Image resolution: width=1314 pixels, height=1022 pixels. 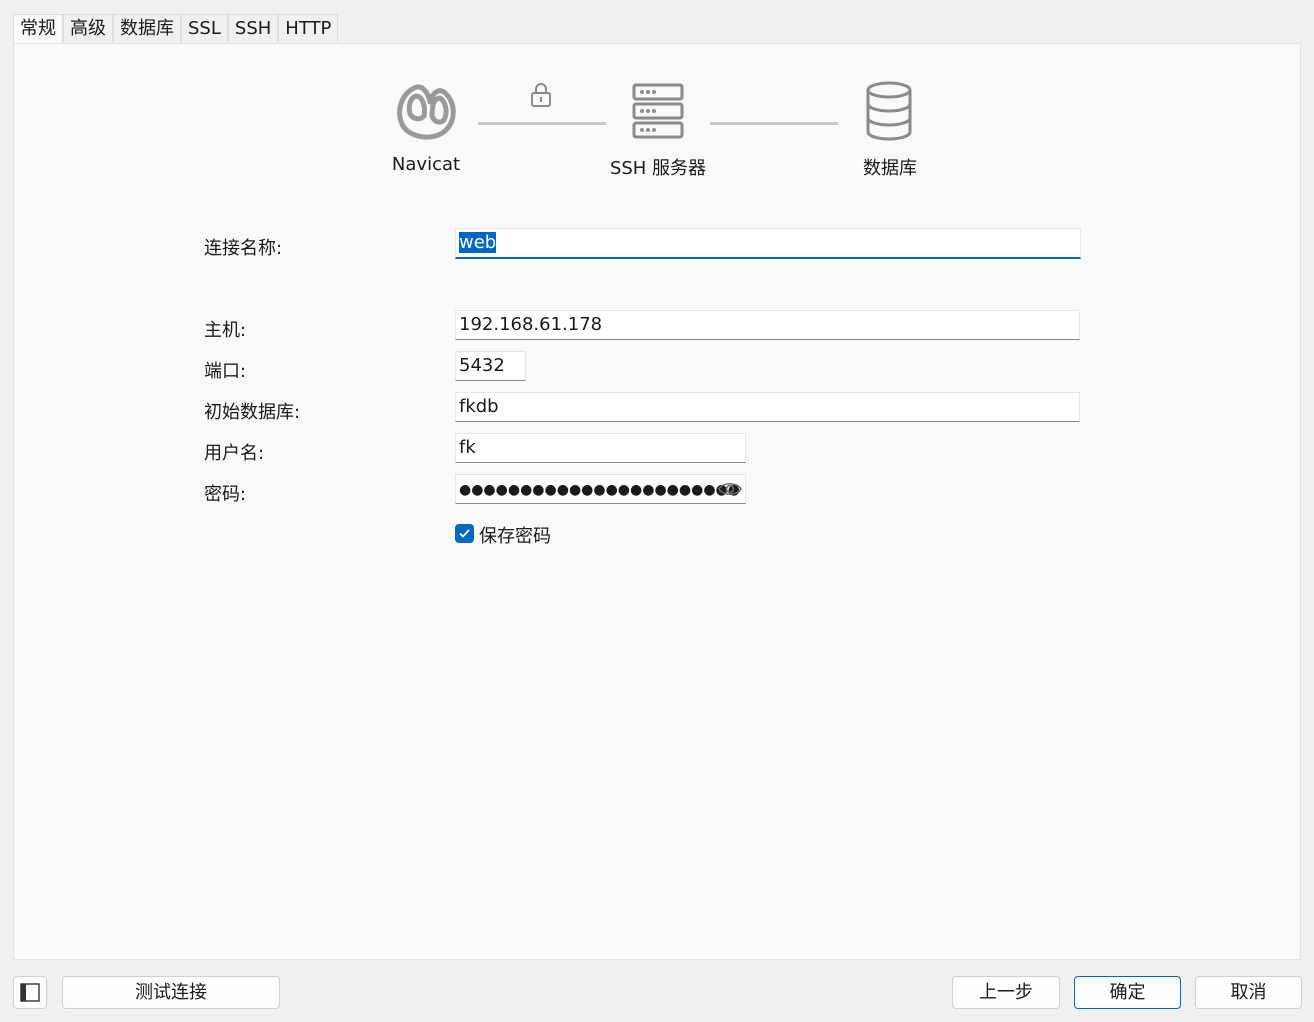 What do you see at coordinates (88, 28) in the screenshot?
I see `tab-advanced: 高级` at bounding box center [88, 28].